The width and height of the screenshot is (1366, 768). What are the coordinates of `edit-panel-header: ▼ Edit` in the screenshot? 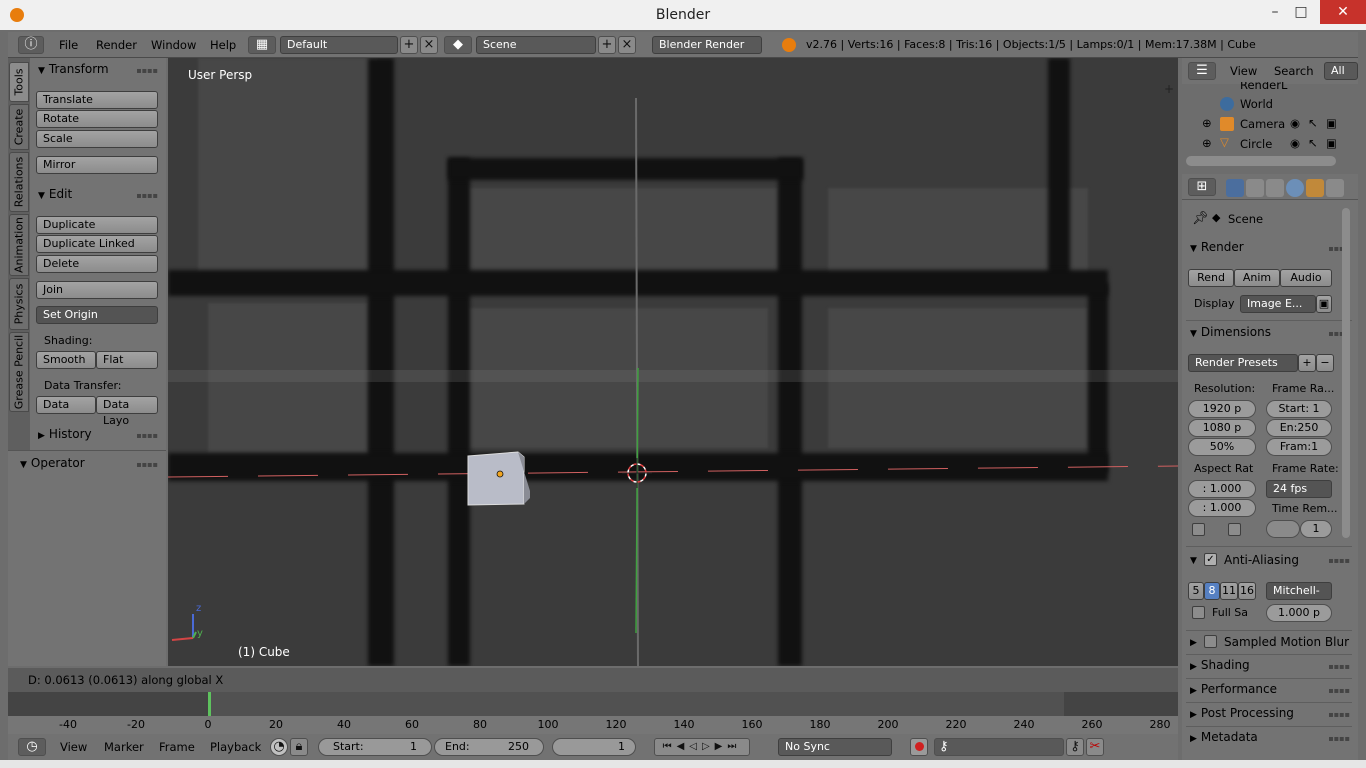 It's located at (55, 194).